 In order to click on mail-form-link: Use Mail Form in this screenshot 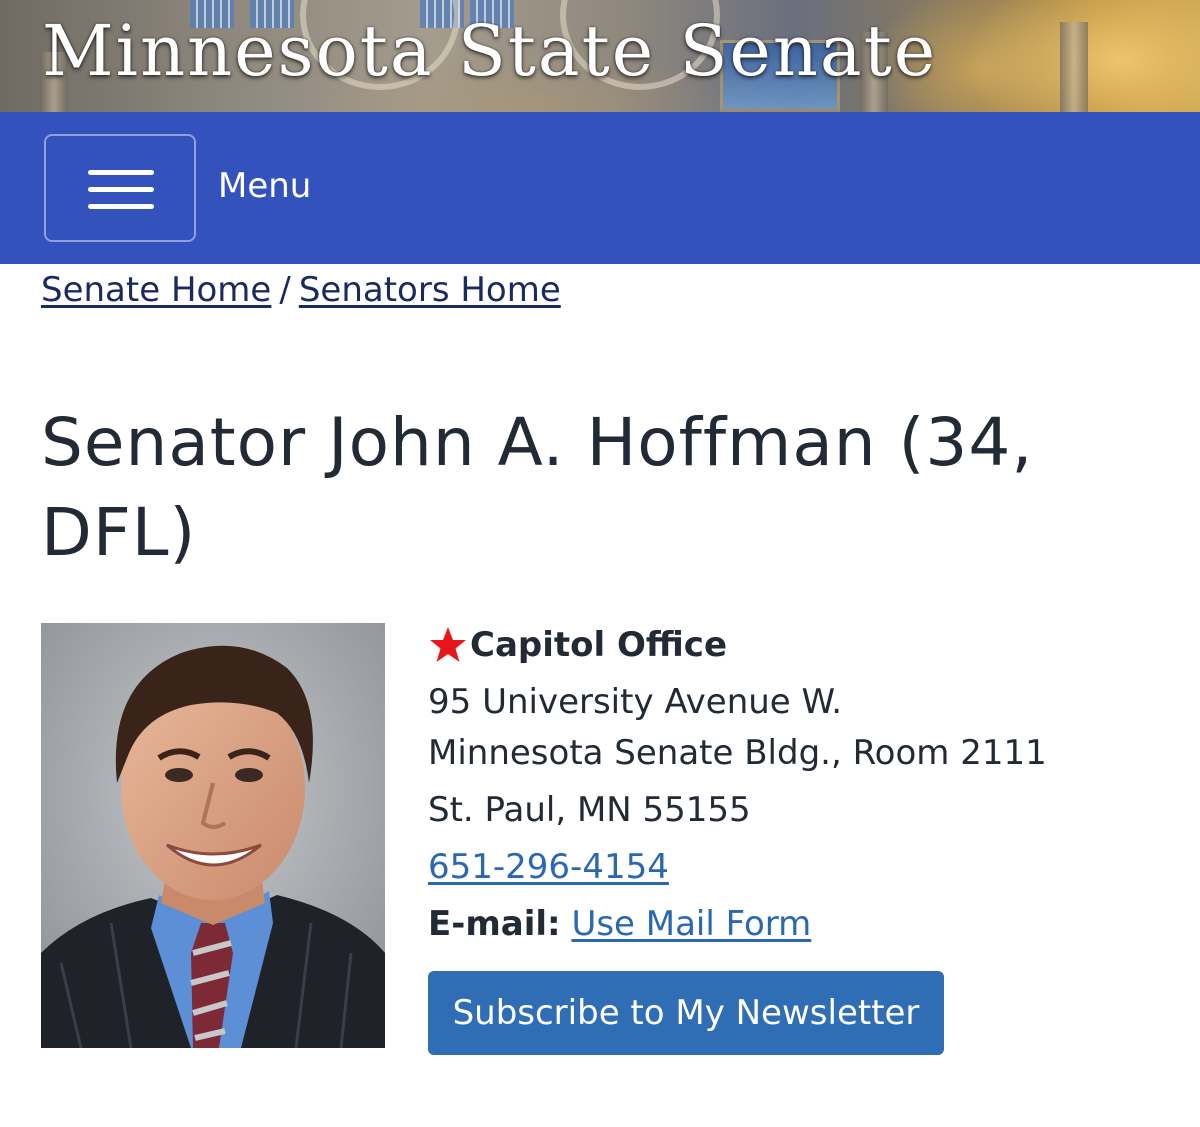, I will do `click(691, 924)`.